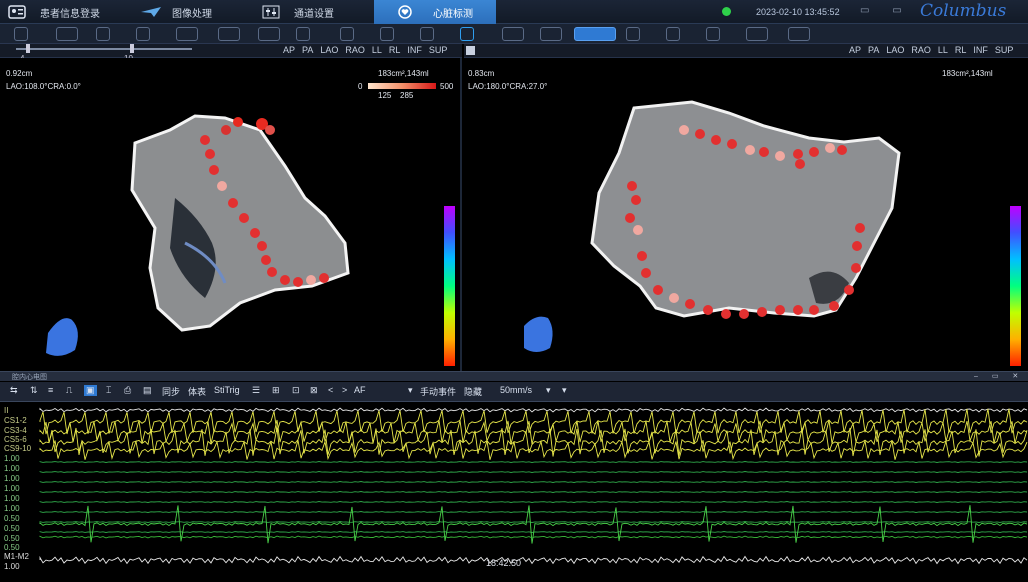 This screenshot has width=1028, height=582. I want to click on tools-dropdown-icon, so click(757, 34).